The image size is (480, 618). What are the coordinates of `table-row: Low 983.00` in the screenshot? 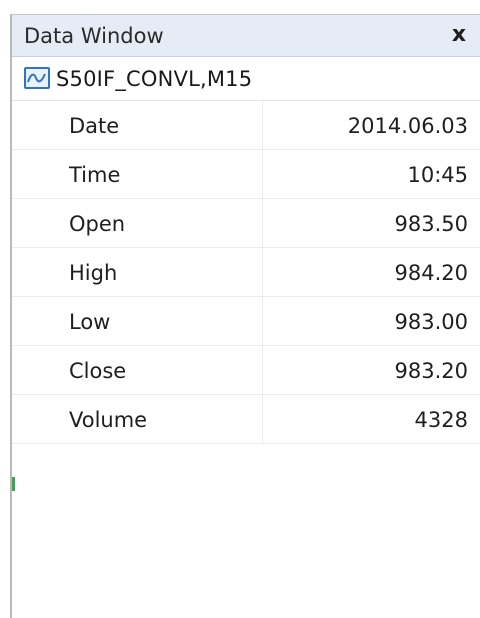 It's located at (246, 321).